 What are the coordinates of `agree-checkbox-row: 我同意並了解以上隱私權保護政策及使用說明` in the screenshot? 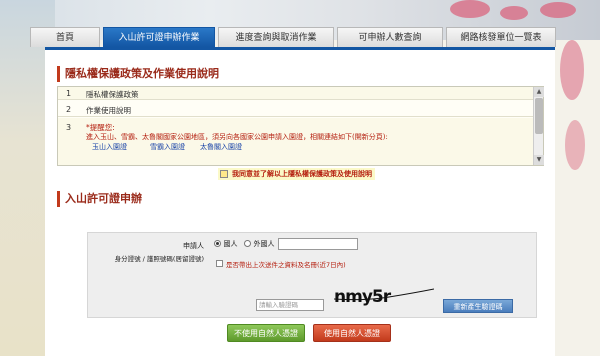 It's located at (296, 174).